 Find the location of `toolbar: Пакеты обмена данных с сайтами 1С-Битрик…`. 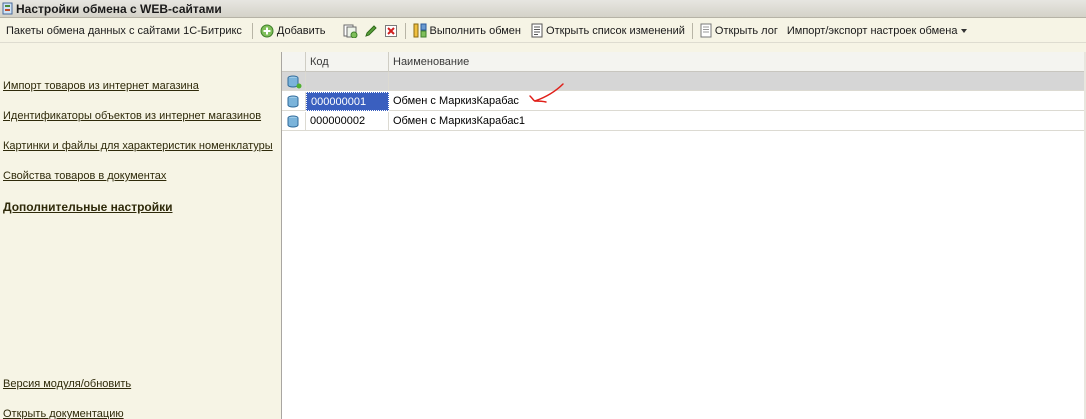

toolbar: Пакеты обмена данных с сайтами 1С-Битрик… is located at coordinates (543, 31).